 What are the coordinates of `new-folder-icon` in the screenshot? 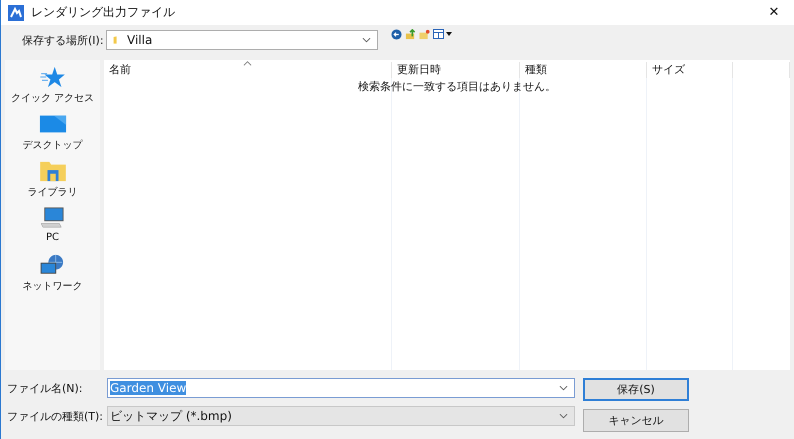 It's located at (424, 34).